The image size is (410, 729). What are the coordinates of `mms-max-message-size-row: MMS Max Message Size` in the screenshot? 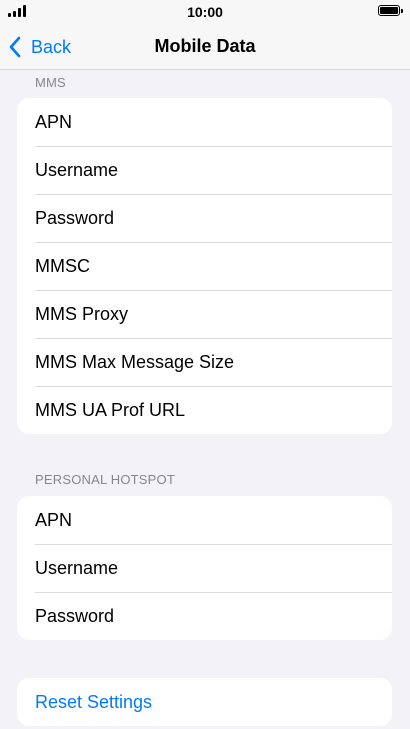 It's located at (204, 362).